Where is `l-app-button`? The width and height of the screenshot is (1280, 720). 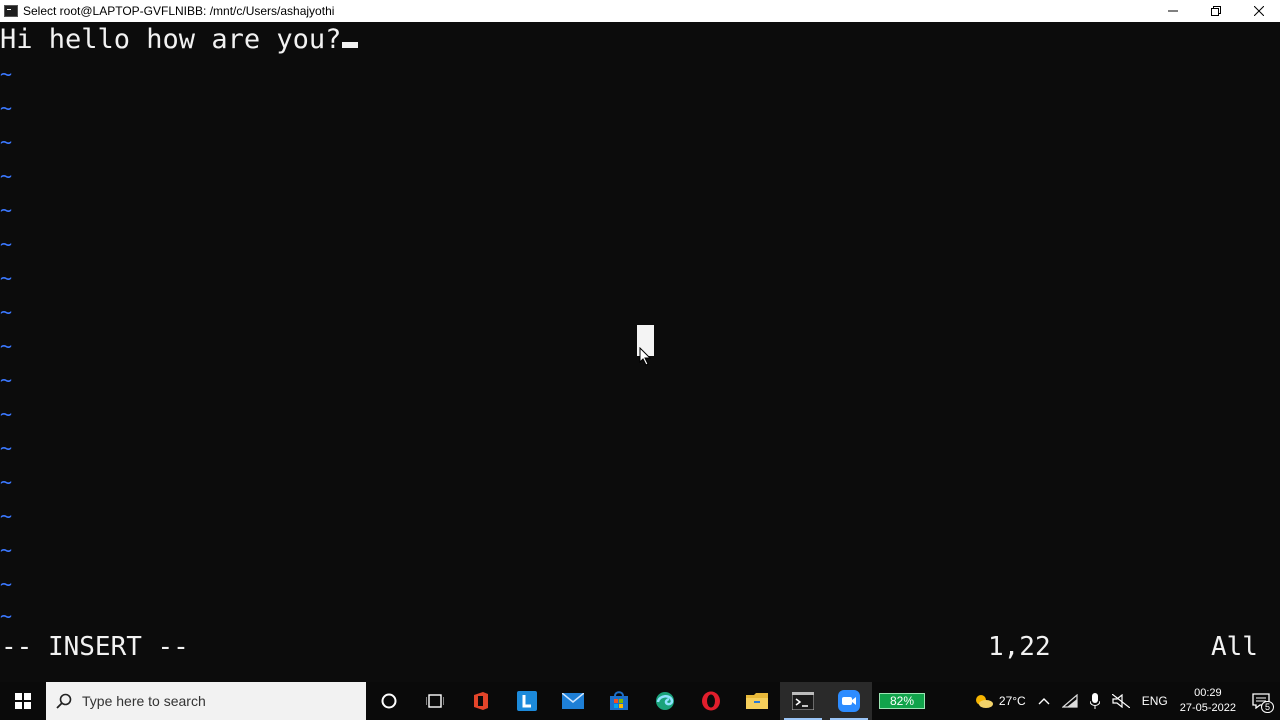 l-app-button is located at coordinates (527, 701).